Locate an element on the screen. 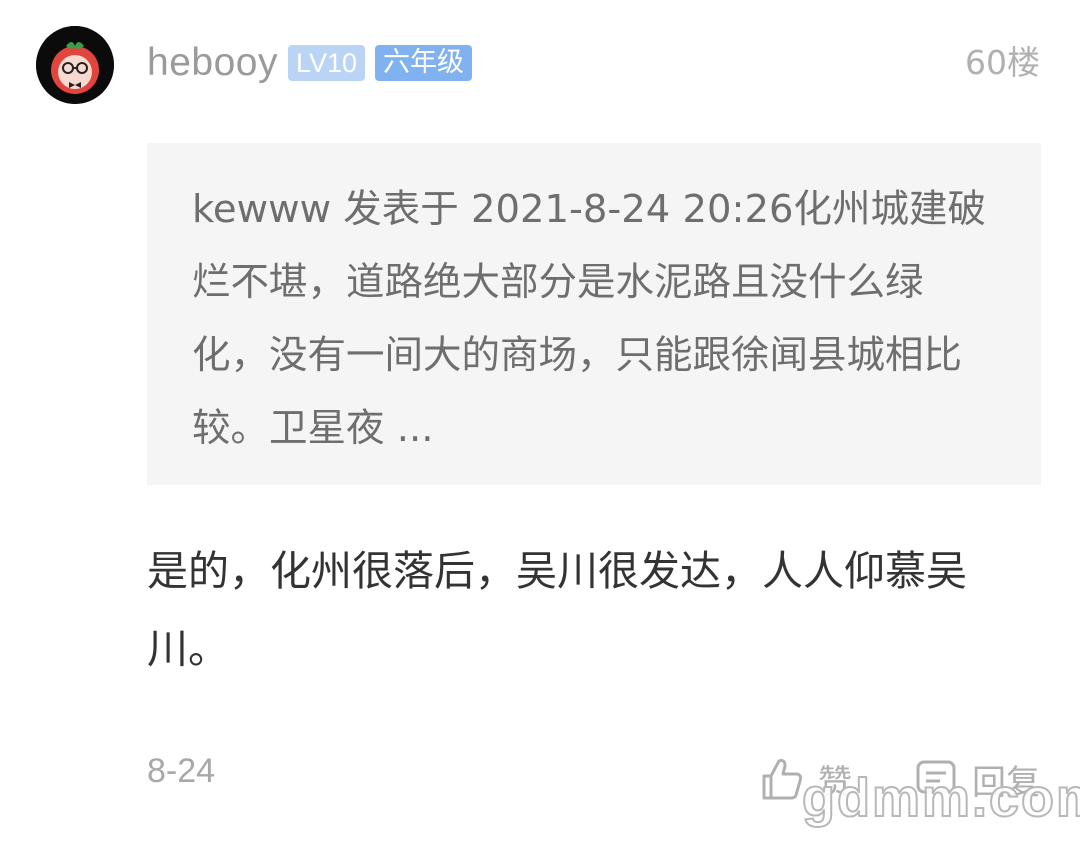  avatar is located at coordinates (75, 65).